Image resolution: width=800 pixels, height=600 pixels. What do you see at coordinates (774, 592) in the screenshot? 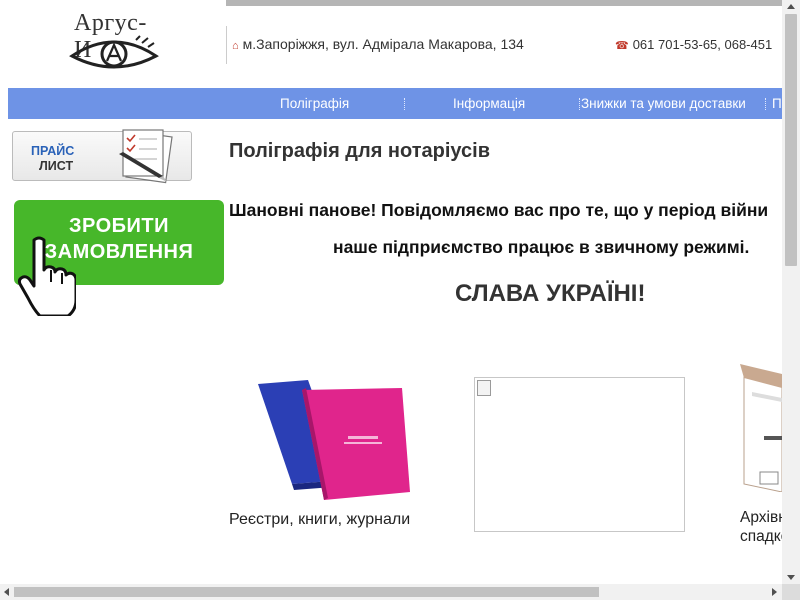
I see `scroll-right-icon` at bounding box center [774, 592].